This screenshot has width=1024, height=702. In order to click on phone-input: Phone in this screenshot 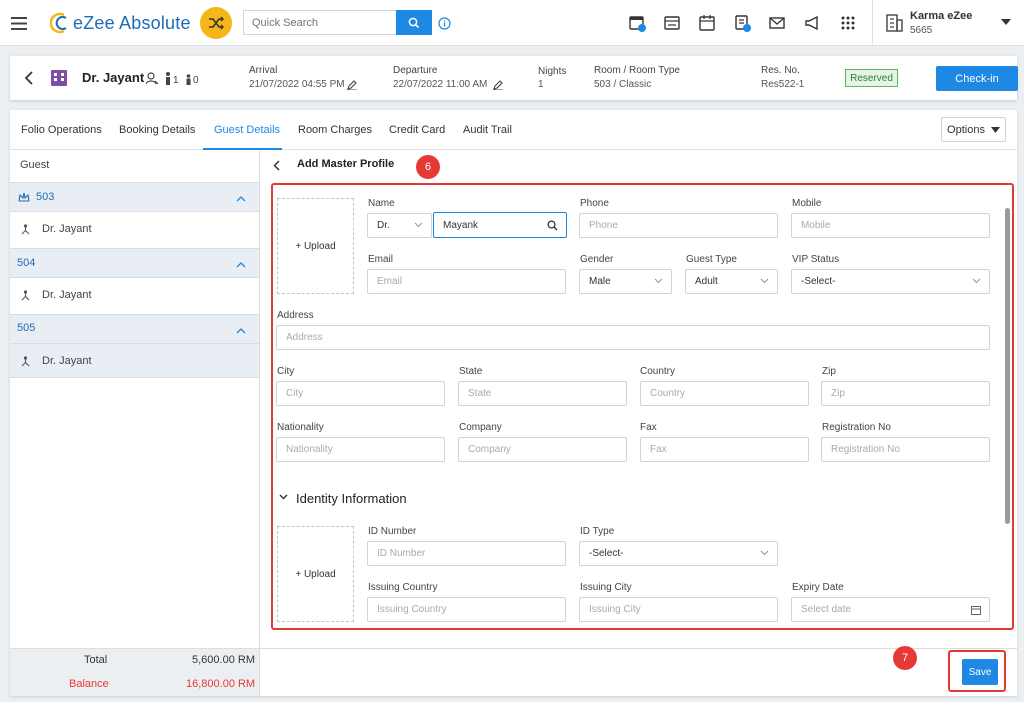, I will do `click(678, 225)`.